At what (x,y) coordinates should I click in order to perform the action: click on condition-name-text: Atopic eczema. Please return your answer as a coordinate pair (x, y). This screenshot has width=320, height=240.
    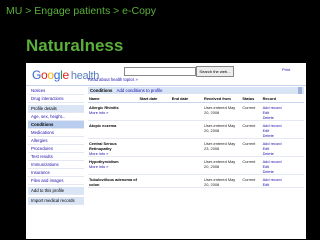
    Looking at the image, I should click on (103, 125).